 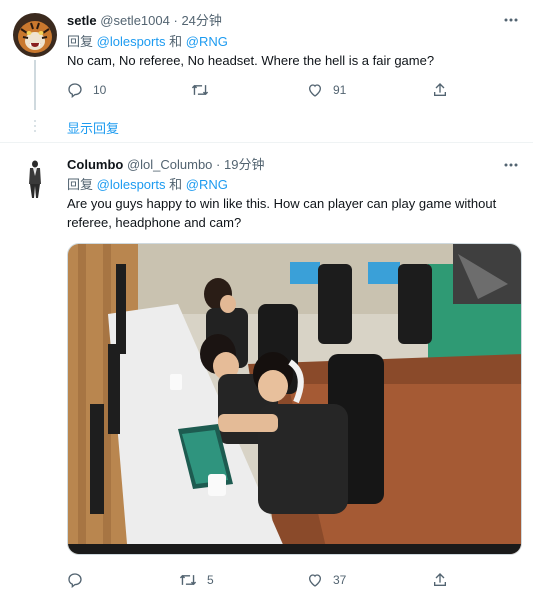 I want to click on retweet-count: 5, so click(x=210, y=580).